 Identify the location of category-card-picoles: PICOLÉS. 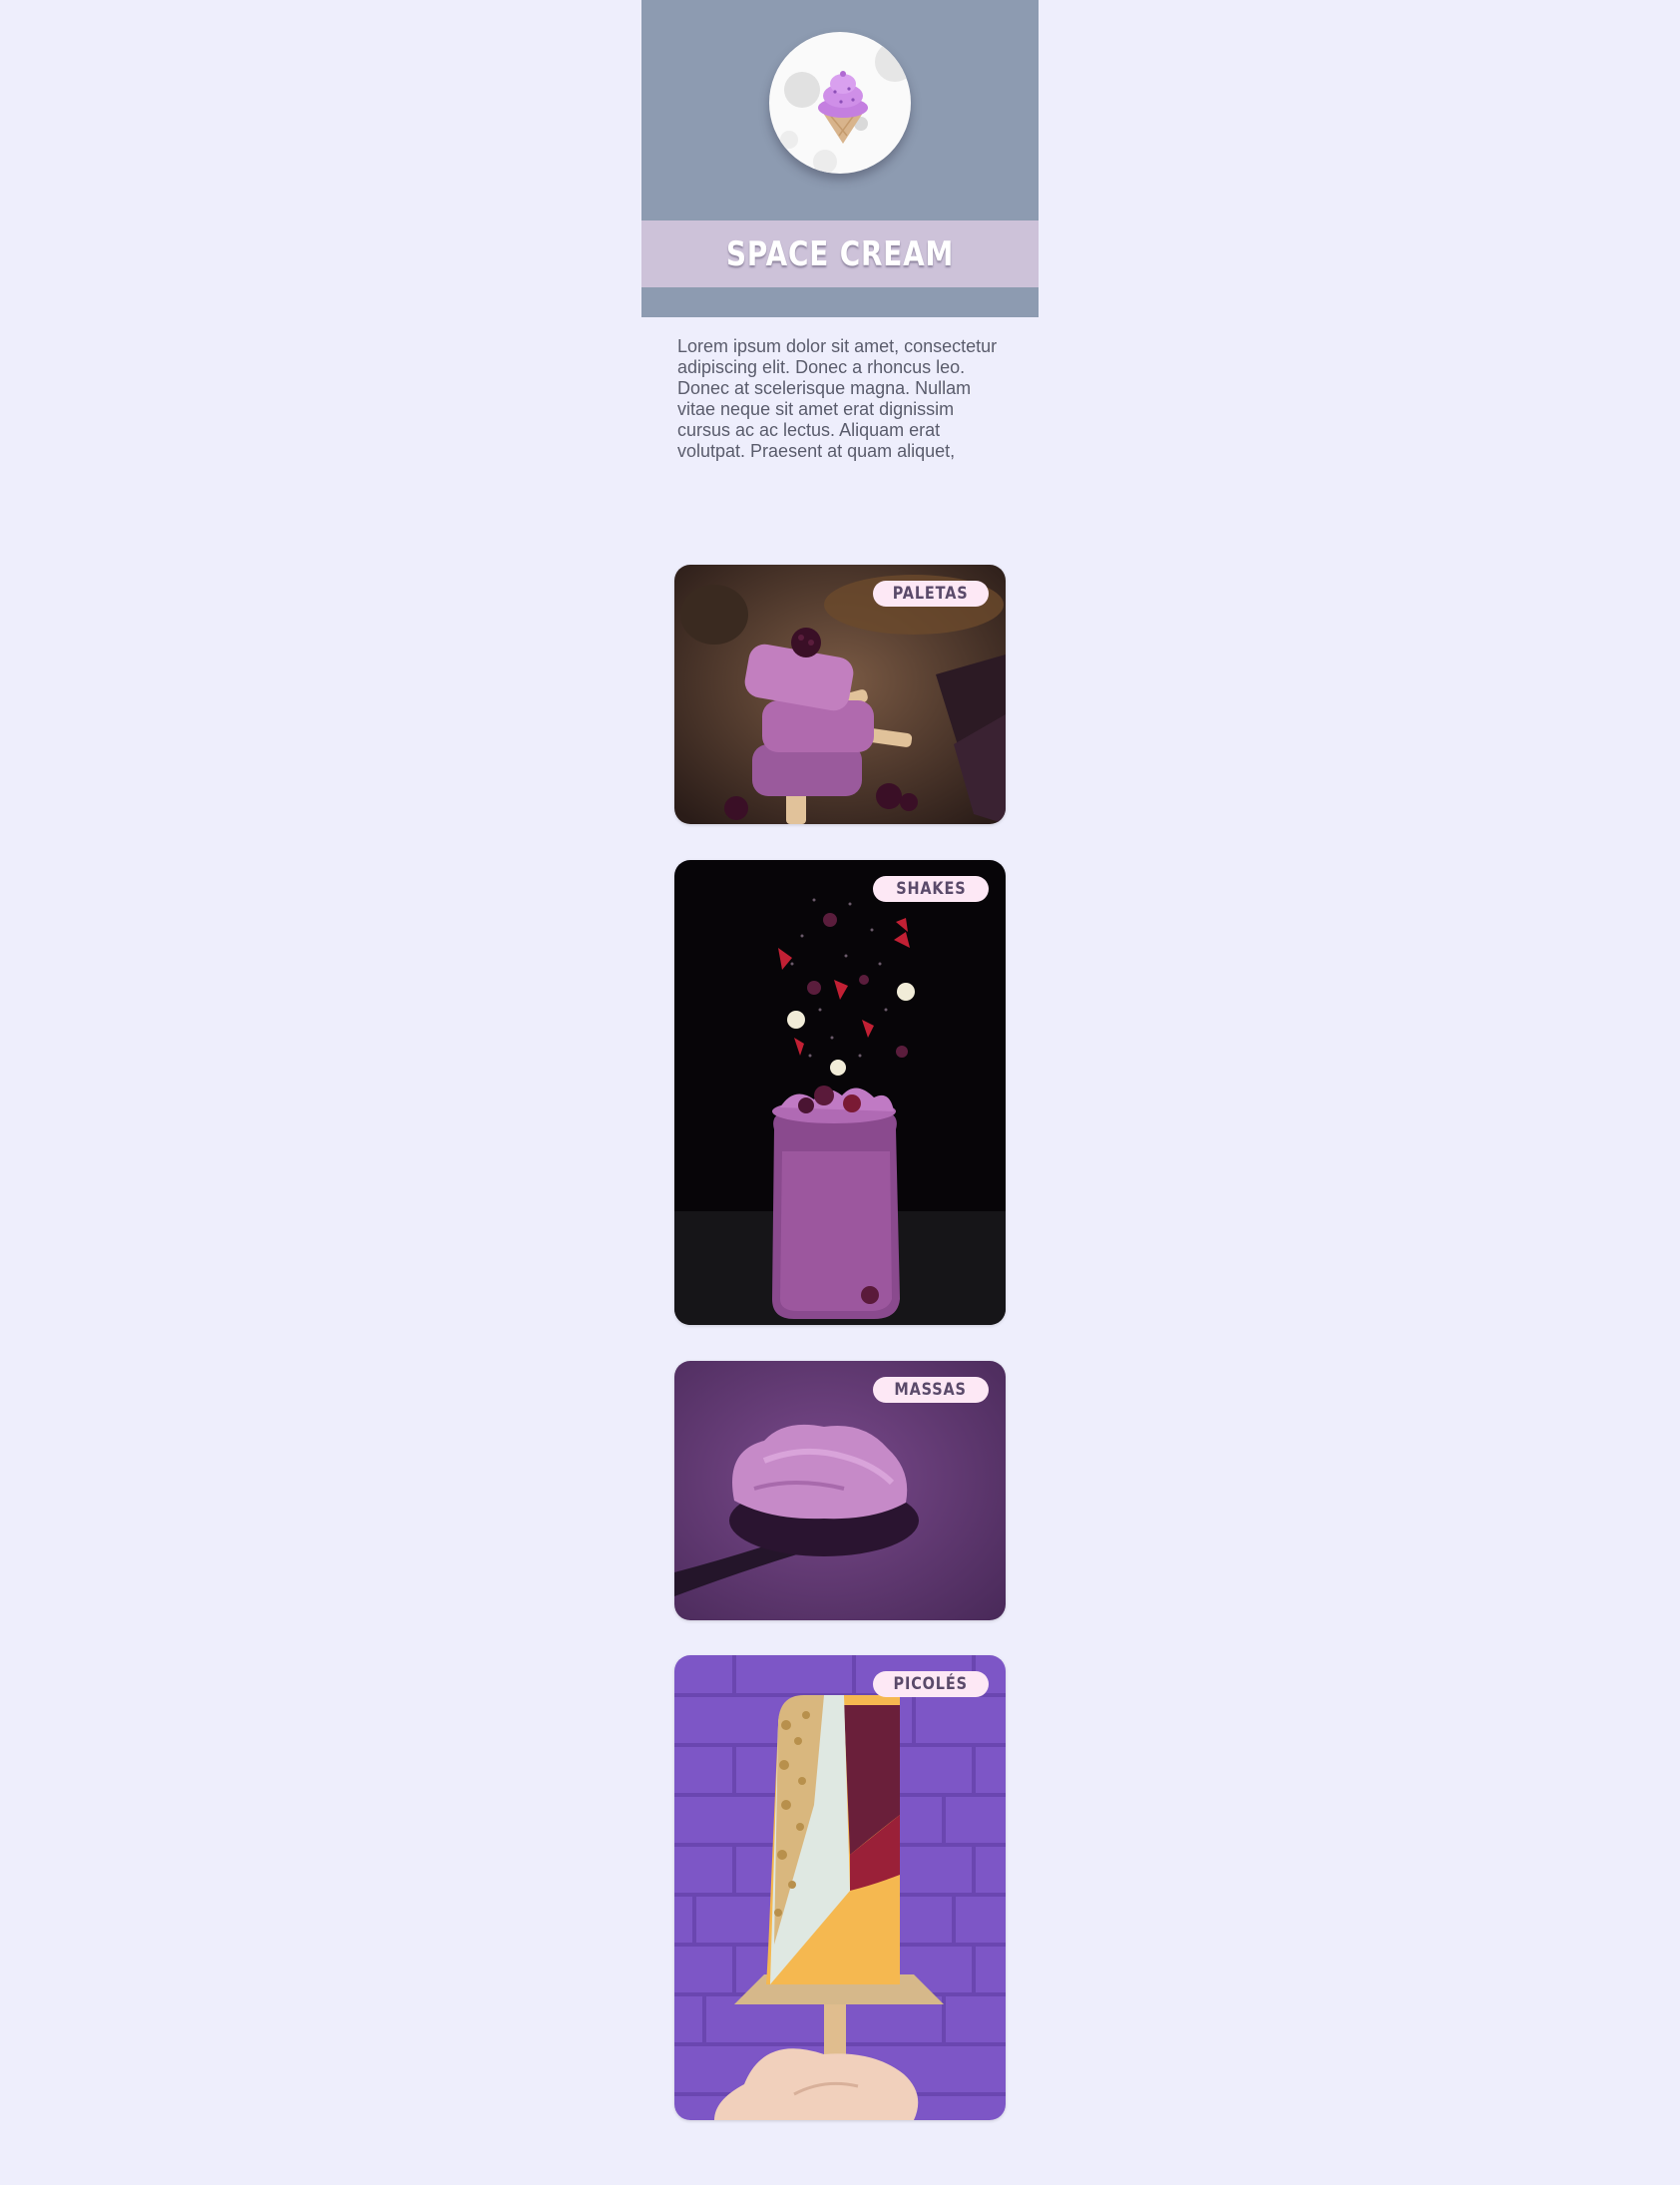
(840, 1888).